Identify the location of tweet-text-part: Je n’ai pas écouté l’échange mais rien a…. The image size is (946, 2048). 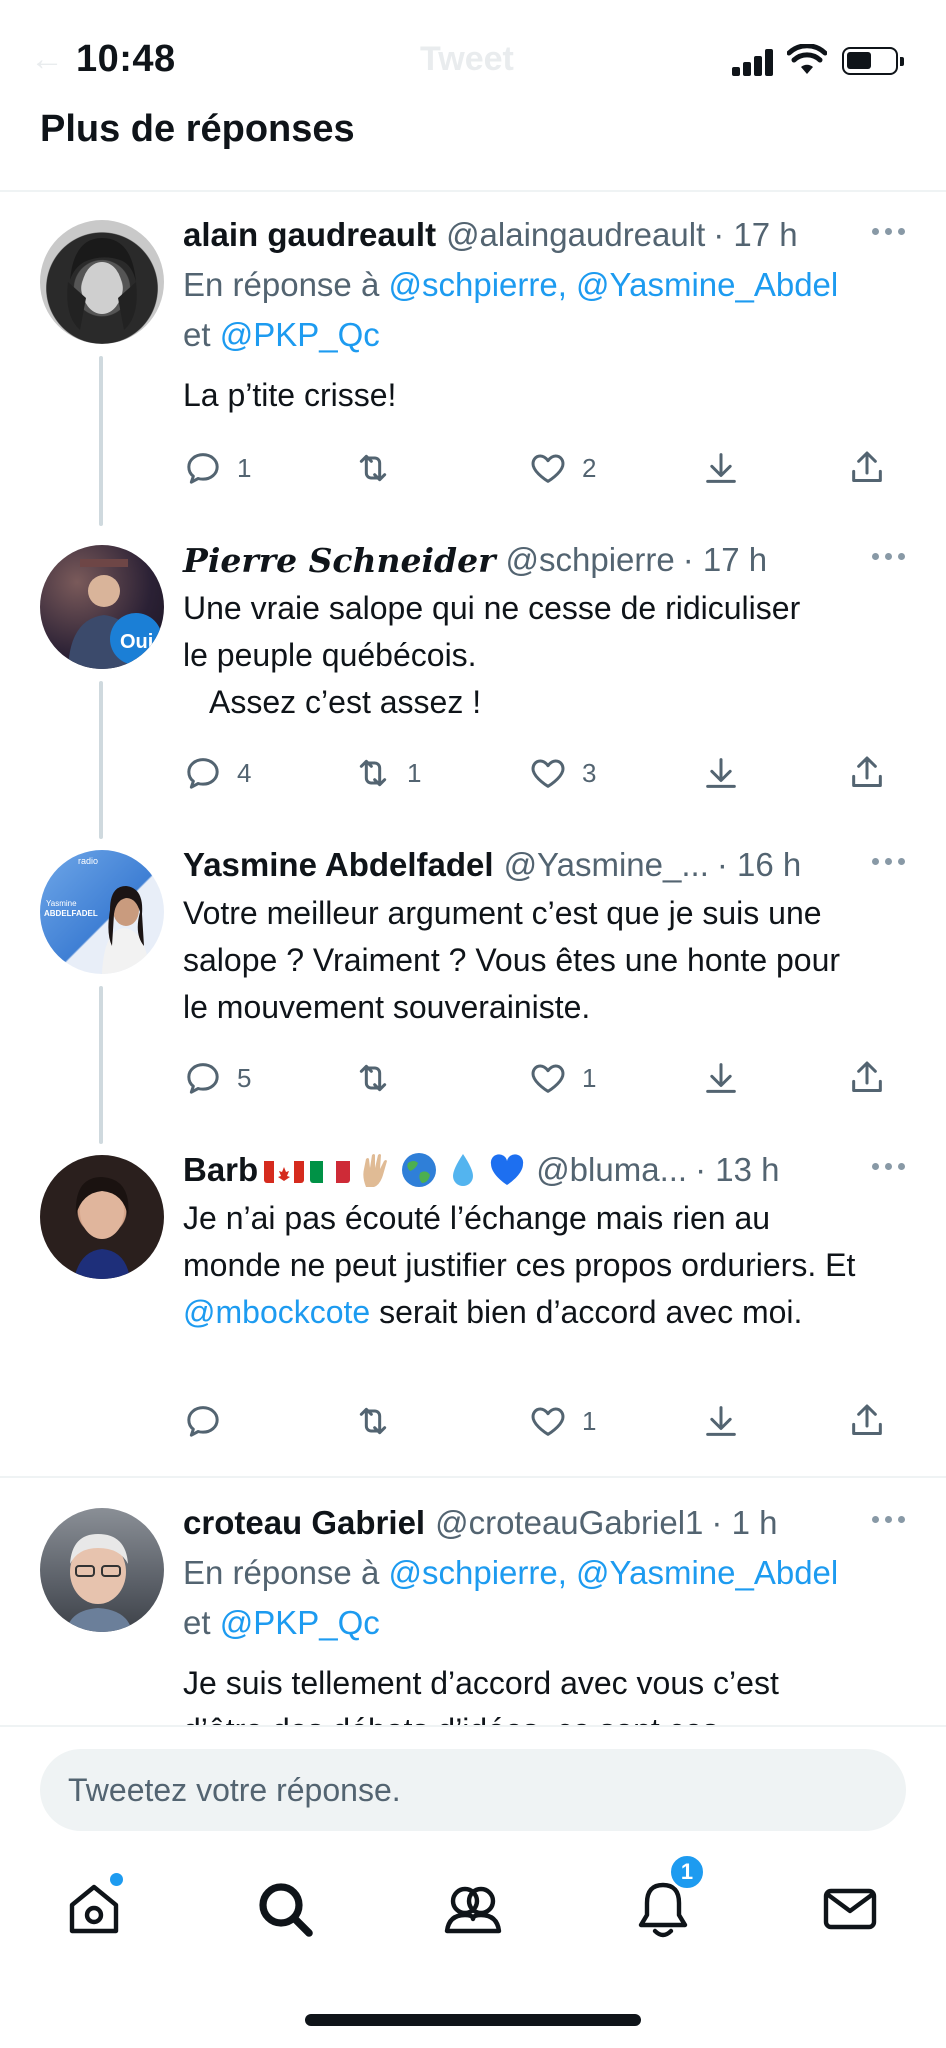
(519, 1241).